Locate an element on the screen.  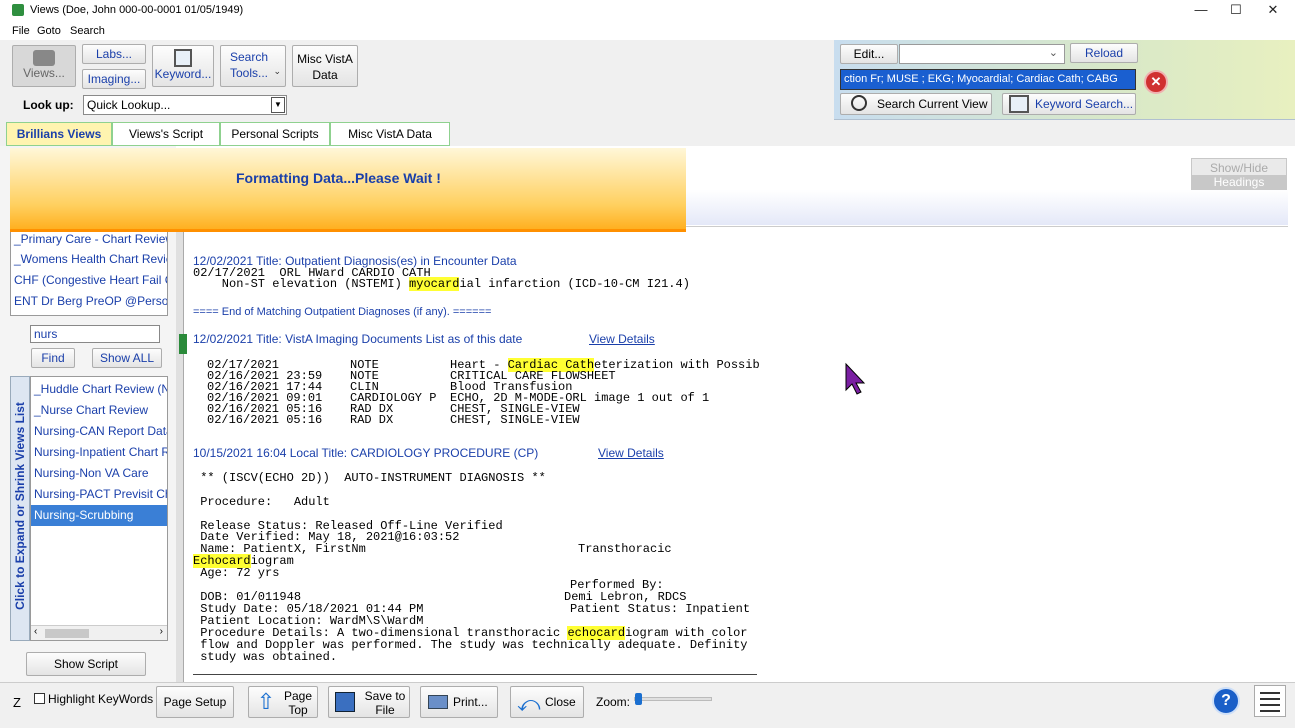
app-icon is located at coordinates (18, 10).